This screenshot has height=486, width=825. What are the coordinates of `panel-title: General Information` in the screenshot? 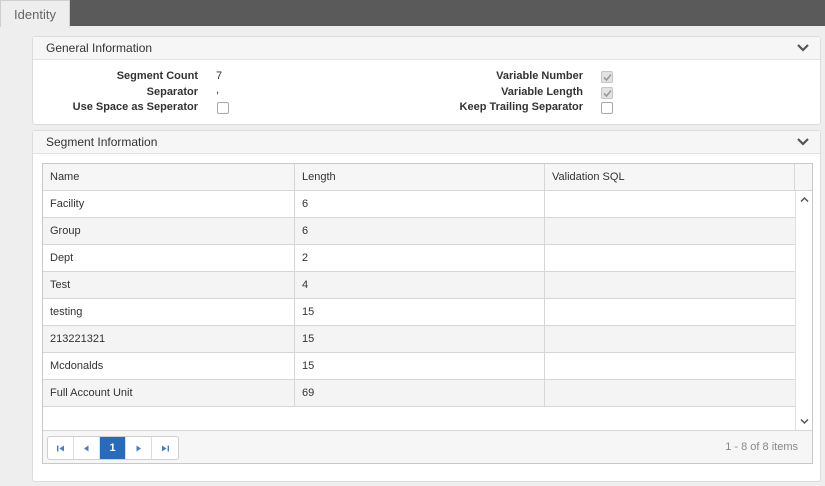 It's located at (99, 48).